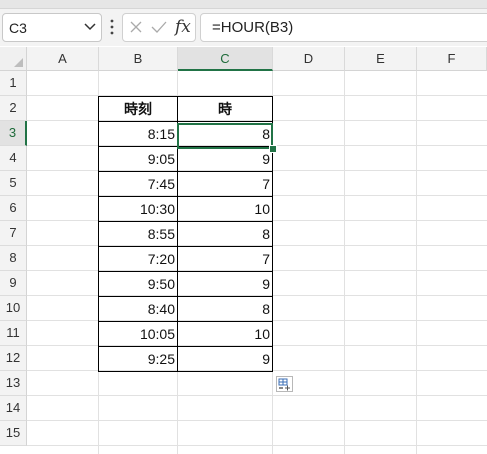 This screenshot has height=454, width=487. I want to click on formula-bar-area: C3 fx =HOUR(B3), so click(243, 23).